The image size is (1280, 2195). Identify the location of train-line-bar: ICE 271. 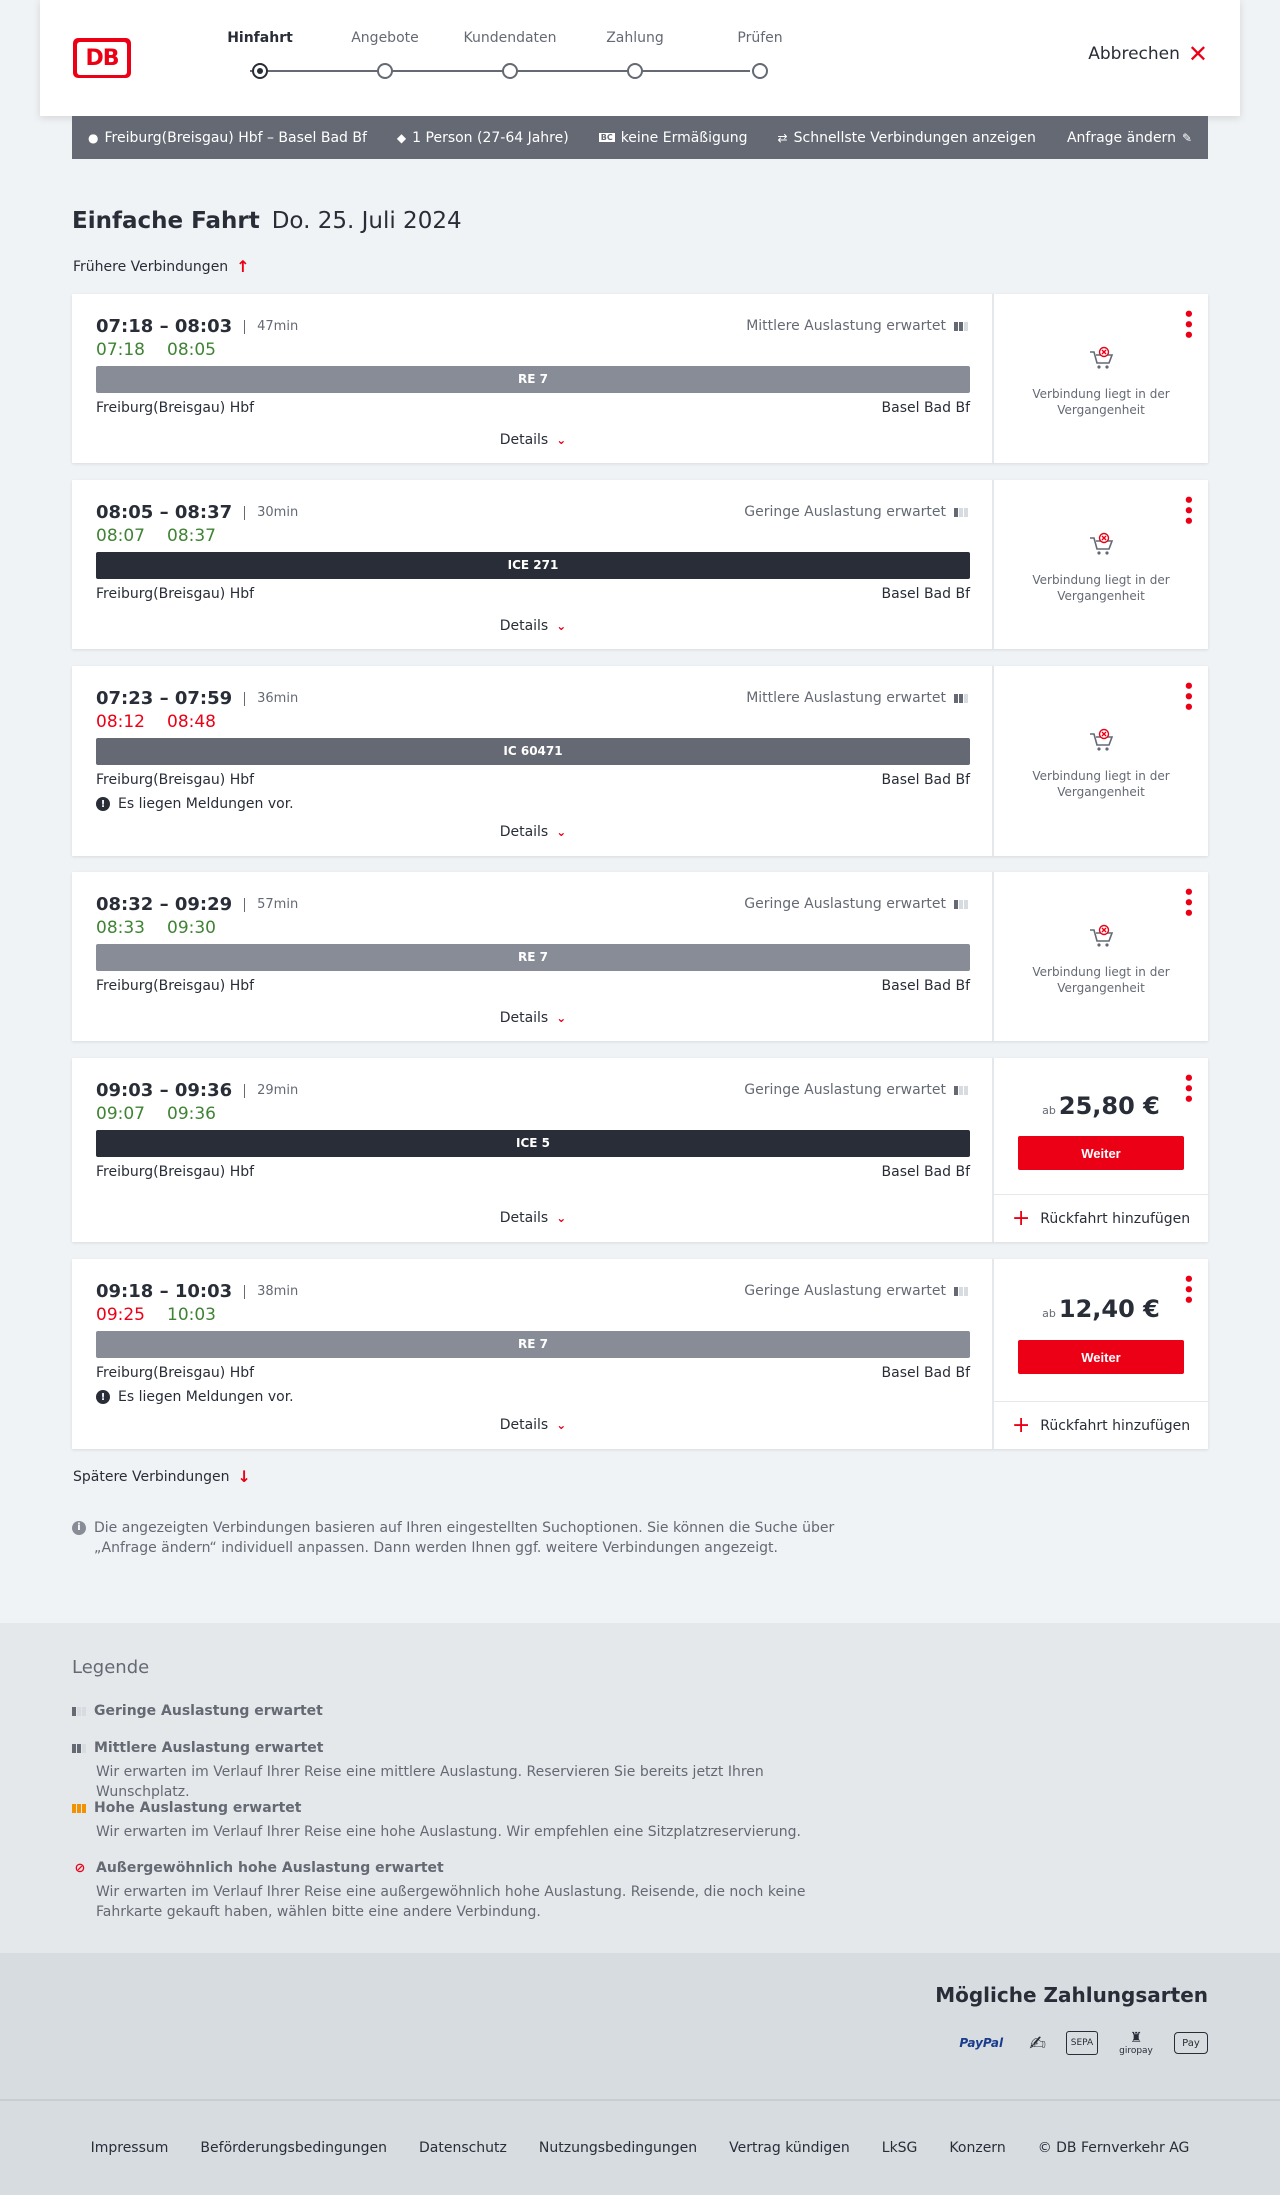
(533, 565).